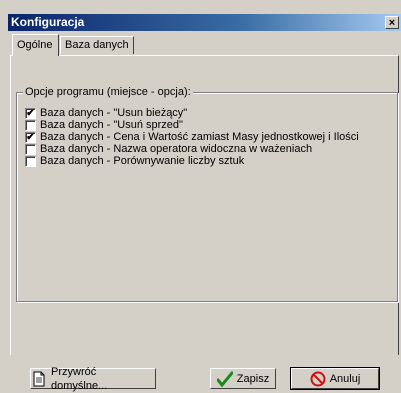  What do you see at coordinates (142, 161) in the screenshot?
I see `option-label: Baza danych - Porównywanie liczby sztuk` at bounding box center [142, 161].